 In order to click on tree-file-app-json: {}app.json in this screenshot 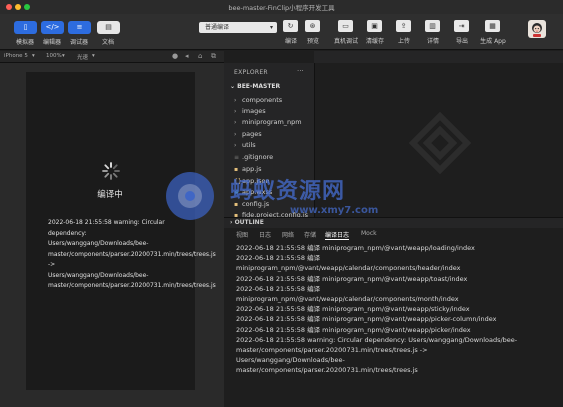, I will do `click(252, 181)`.